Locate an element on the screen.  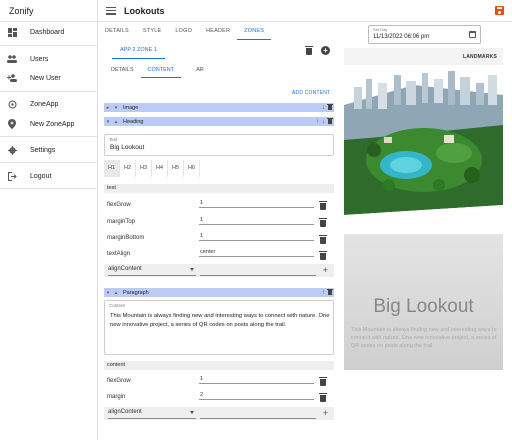
field-value: Big Lookout is located at coordinates (127, 147).